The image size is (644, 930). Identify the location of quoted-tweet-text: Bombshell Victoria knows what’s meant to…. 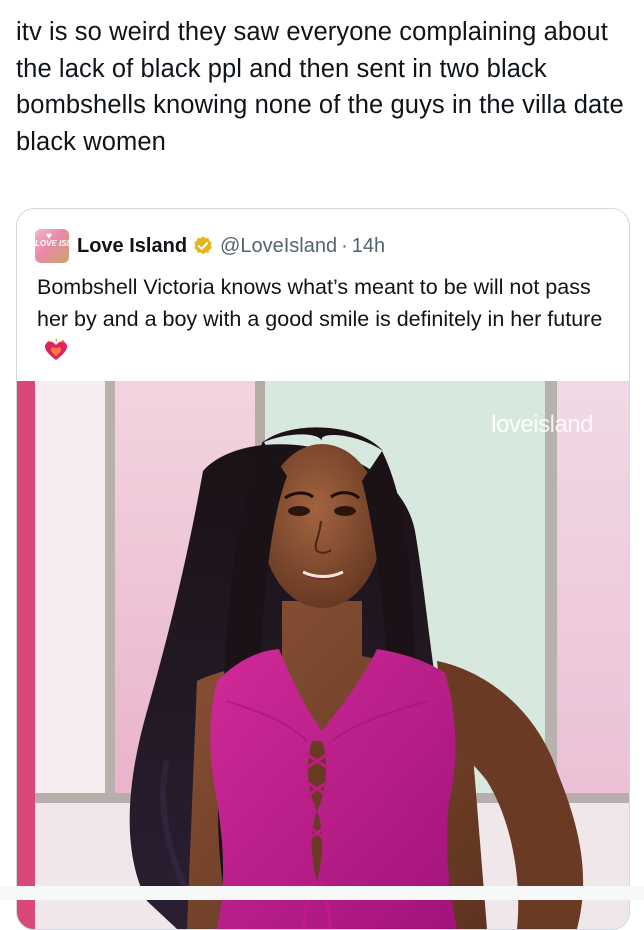
(322, 319).